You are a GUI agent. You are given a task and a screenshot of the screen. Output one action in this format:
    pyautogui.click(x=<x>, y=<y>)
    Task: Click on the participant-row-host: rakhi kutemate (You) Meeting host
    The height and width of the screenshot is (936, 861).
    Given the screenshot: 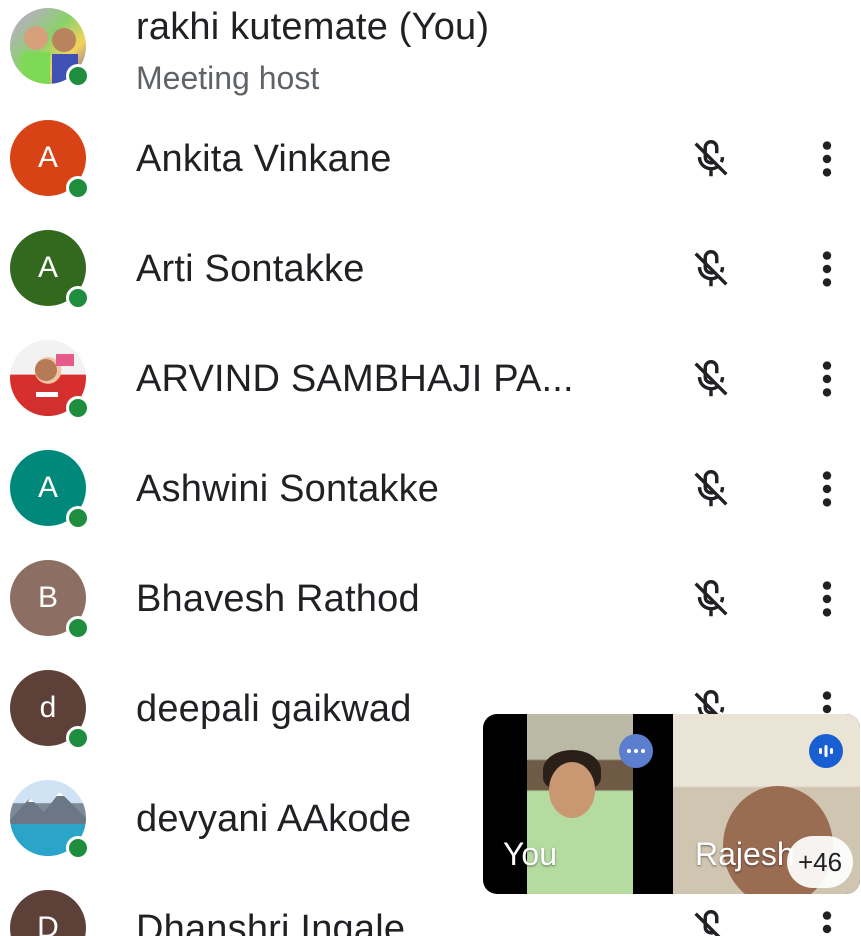 What is the action you would take?
    pyautogui.click(x=430, y=55)
    